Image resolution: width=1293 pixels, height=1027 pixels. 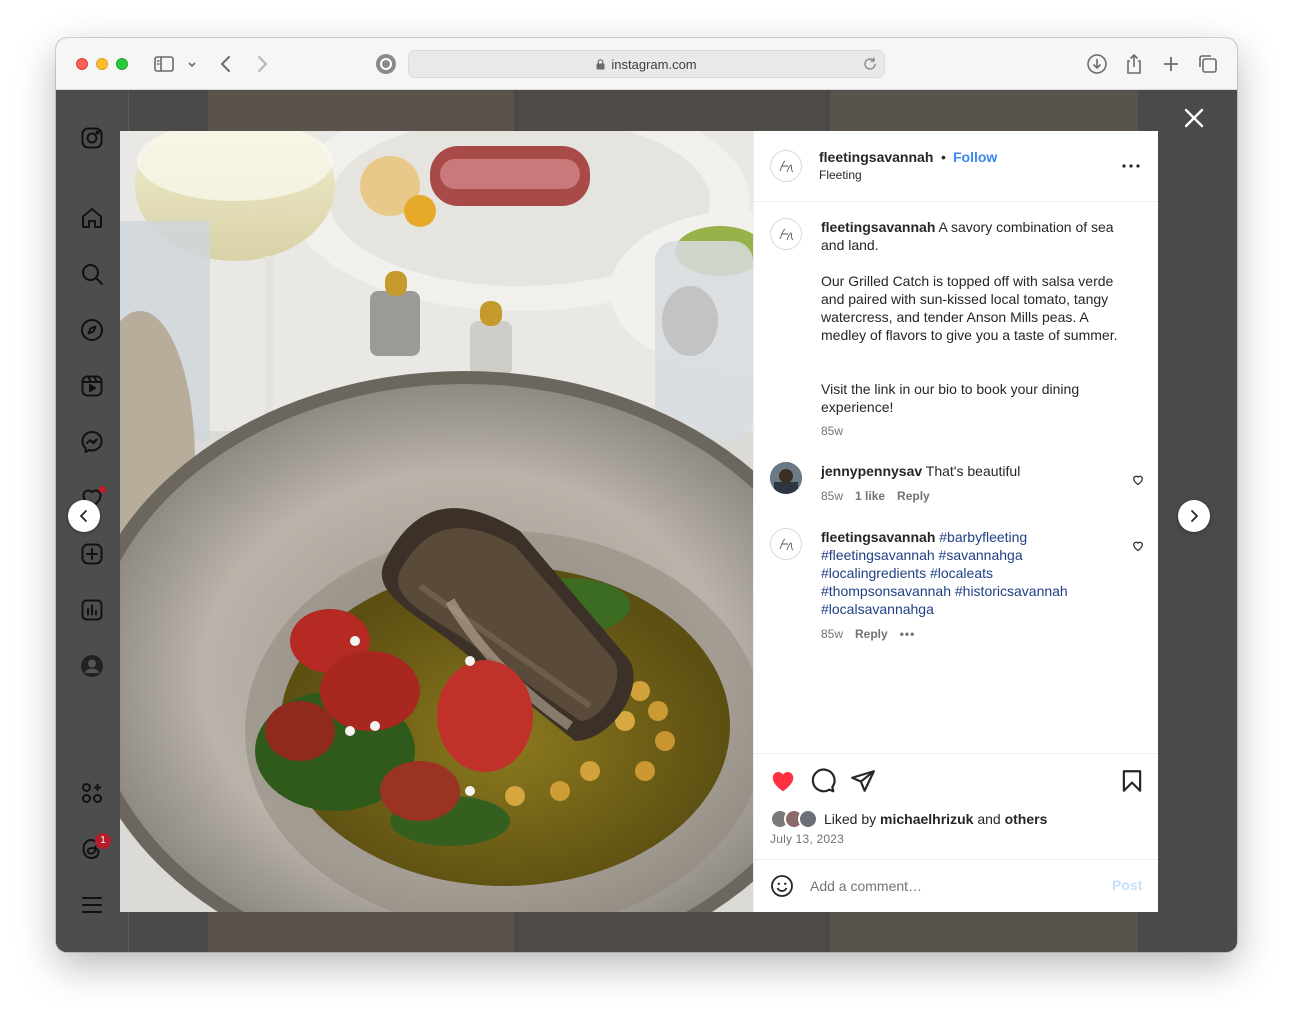 I want to click on create-icon, so click(x=92, y=554).